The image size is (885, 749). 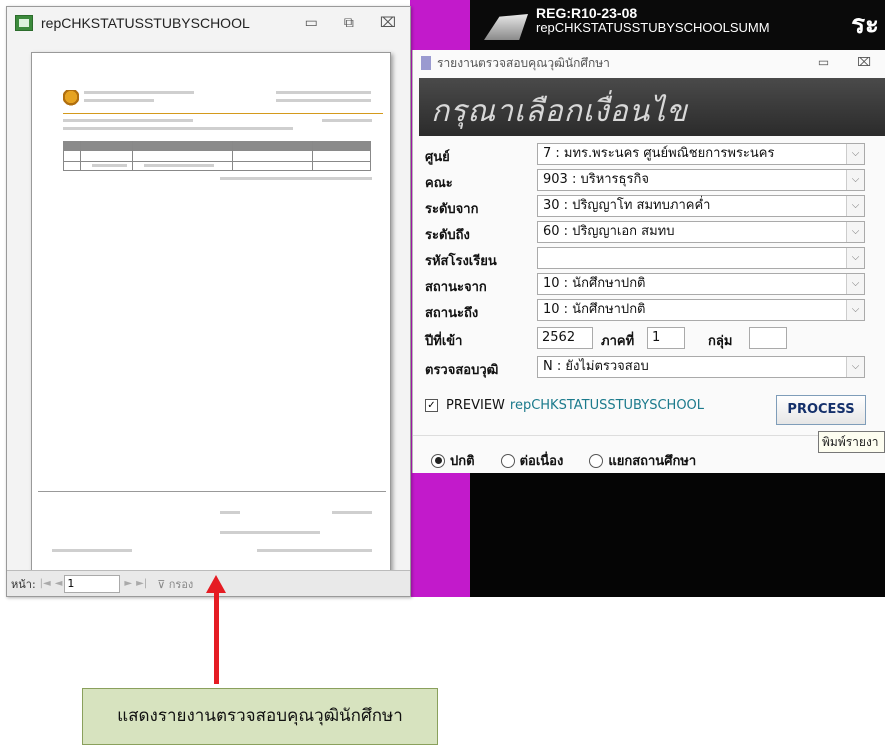 What do you see at coordinates (701, 154) in the screenshot?
I see `center-select: 7 : มทร.พระนคร ศูนย์พณิชยการพระนคร ⌵` at bounding box center [701, 154].